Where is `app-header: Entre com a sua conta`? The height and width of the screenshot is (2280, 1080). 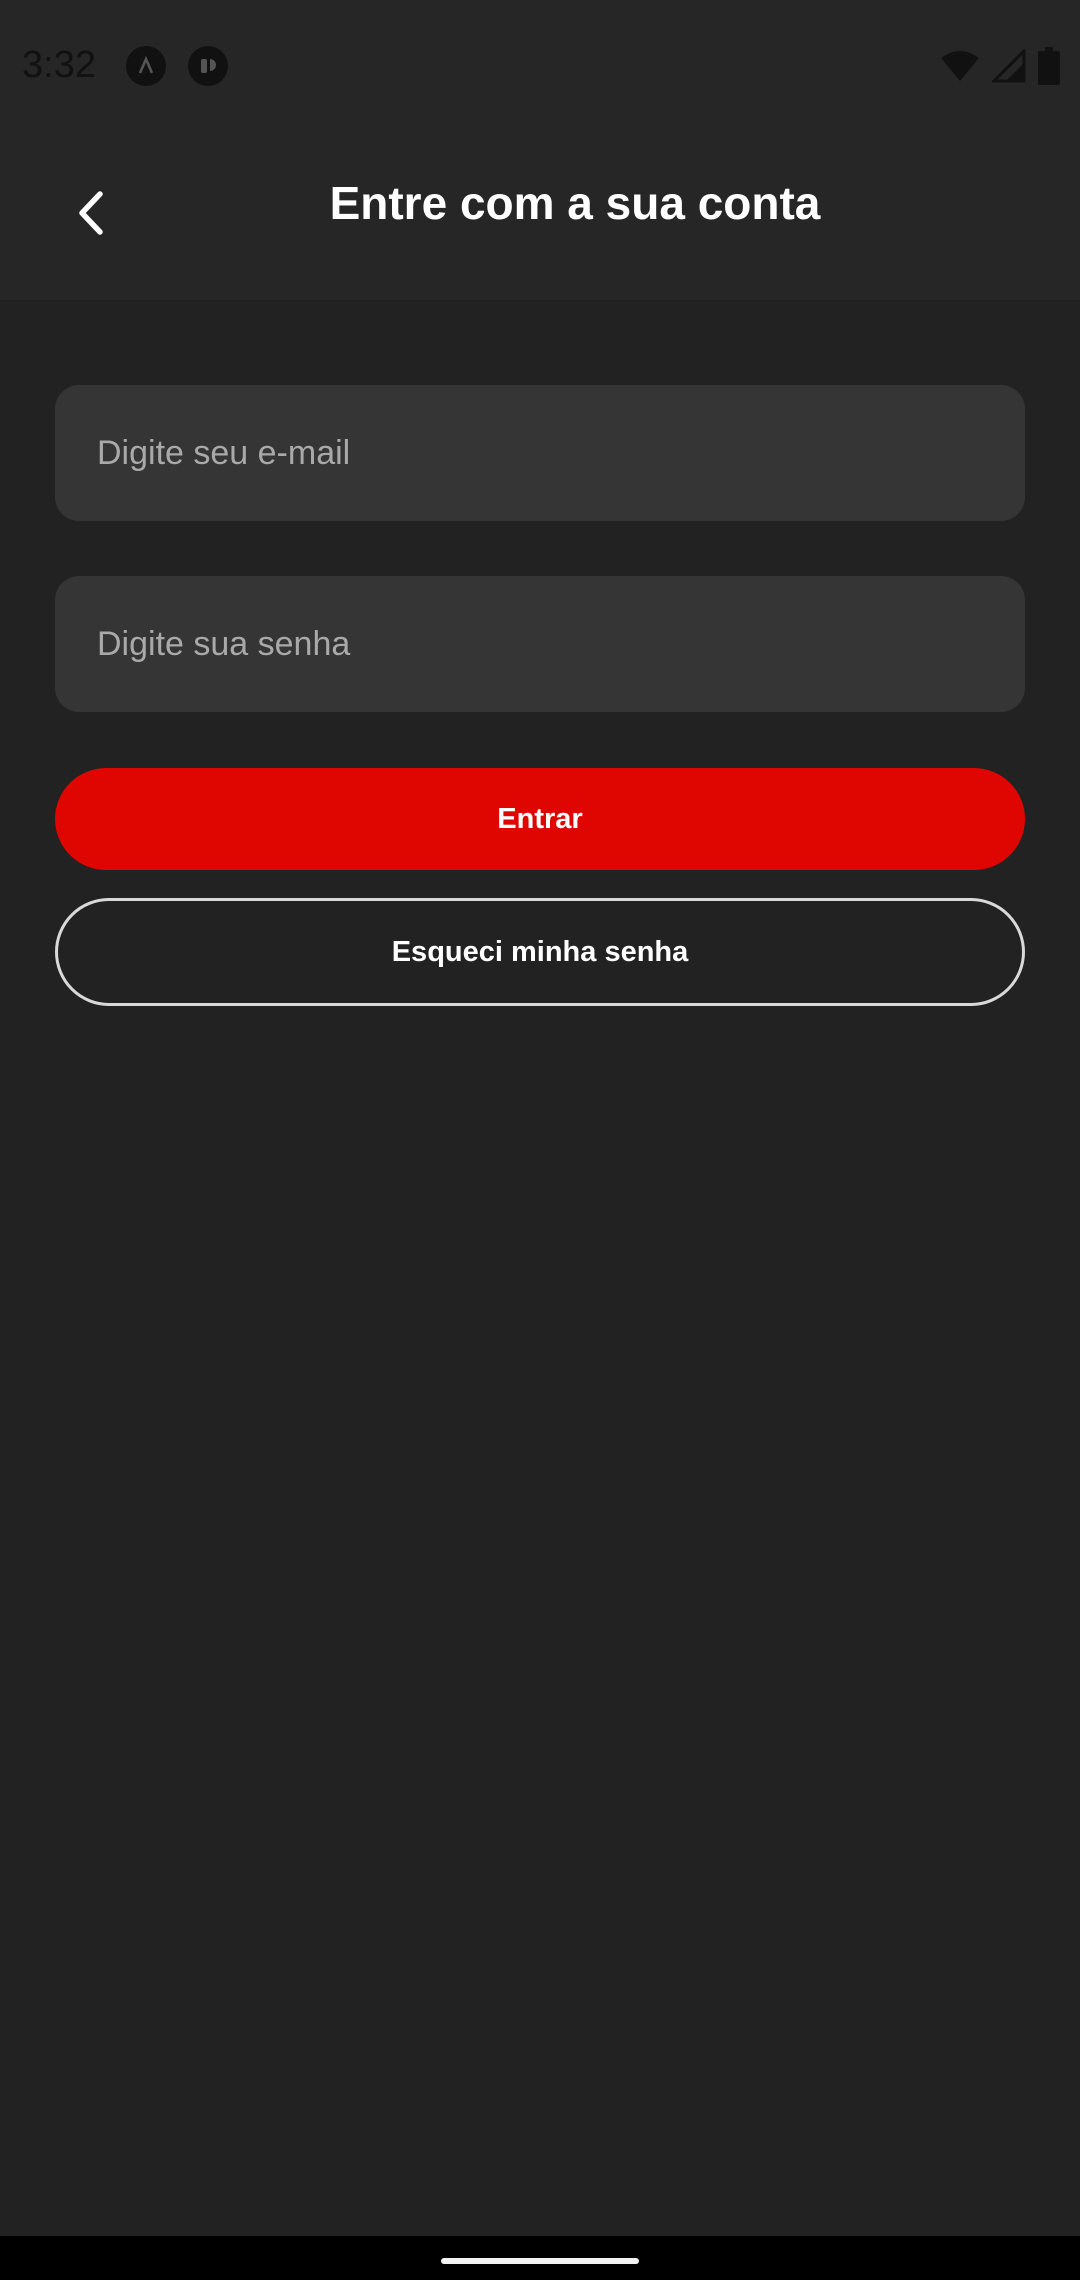 app-header: Entre com a sua conta is located at coordinates (540, 220).